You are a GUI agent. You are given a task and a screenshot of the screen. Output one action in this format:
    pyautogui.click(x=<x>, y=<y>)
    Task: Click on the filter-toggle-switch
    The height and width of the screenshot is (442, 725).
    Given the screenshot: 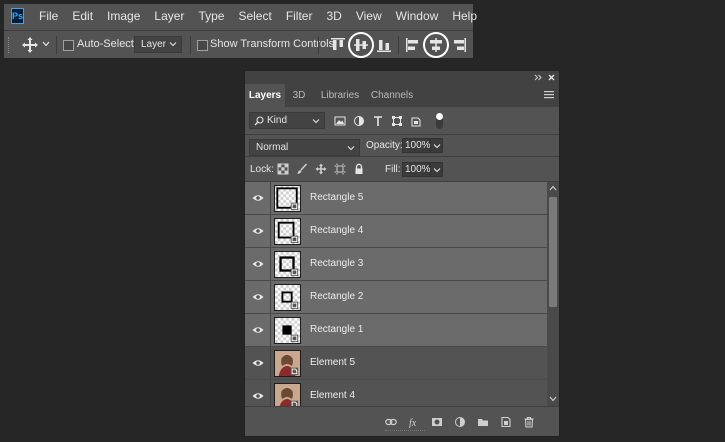 What is the action you would take?
    pyautogui.click(x=439, y=121)
    